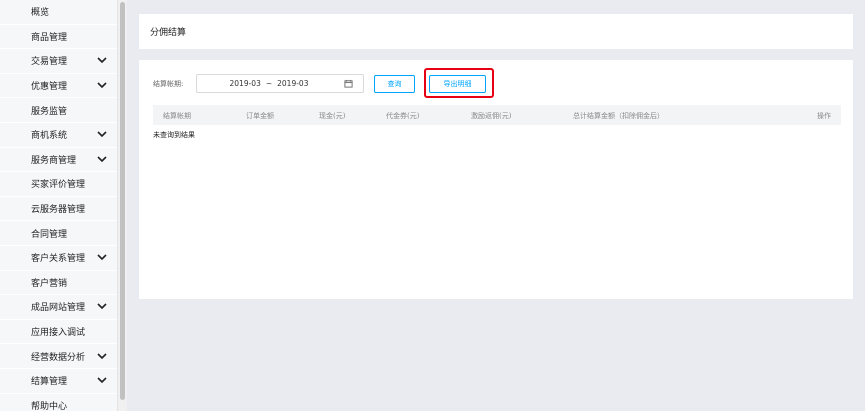  Describe the element at coordinates (49, 37) in the screenshot. I see `sidebar-item-label: 商品管理` at that location.